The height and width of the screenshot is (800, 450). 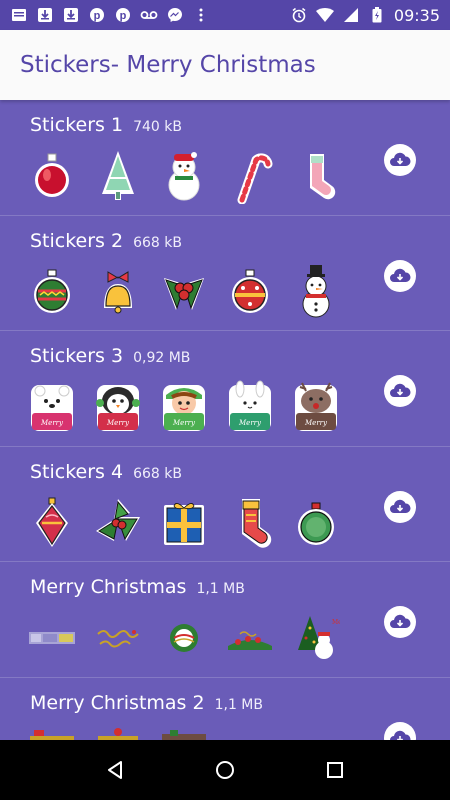 What do you see at coordinates (299, 15) in the screenshot?
I see `alarm-icon` at bounding box center [299, 15].